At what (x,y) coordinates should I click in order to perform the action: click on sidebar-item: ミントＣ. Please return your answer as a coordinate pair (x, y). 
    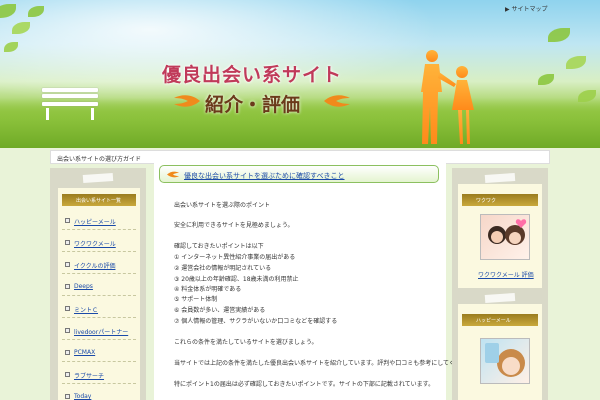
    Looking at the image, I should click on (99, 308).